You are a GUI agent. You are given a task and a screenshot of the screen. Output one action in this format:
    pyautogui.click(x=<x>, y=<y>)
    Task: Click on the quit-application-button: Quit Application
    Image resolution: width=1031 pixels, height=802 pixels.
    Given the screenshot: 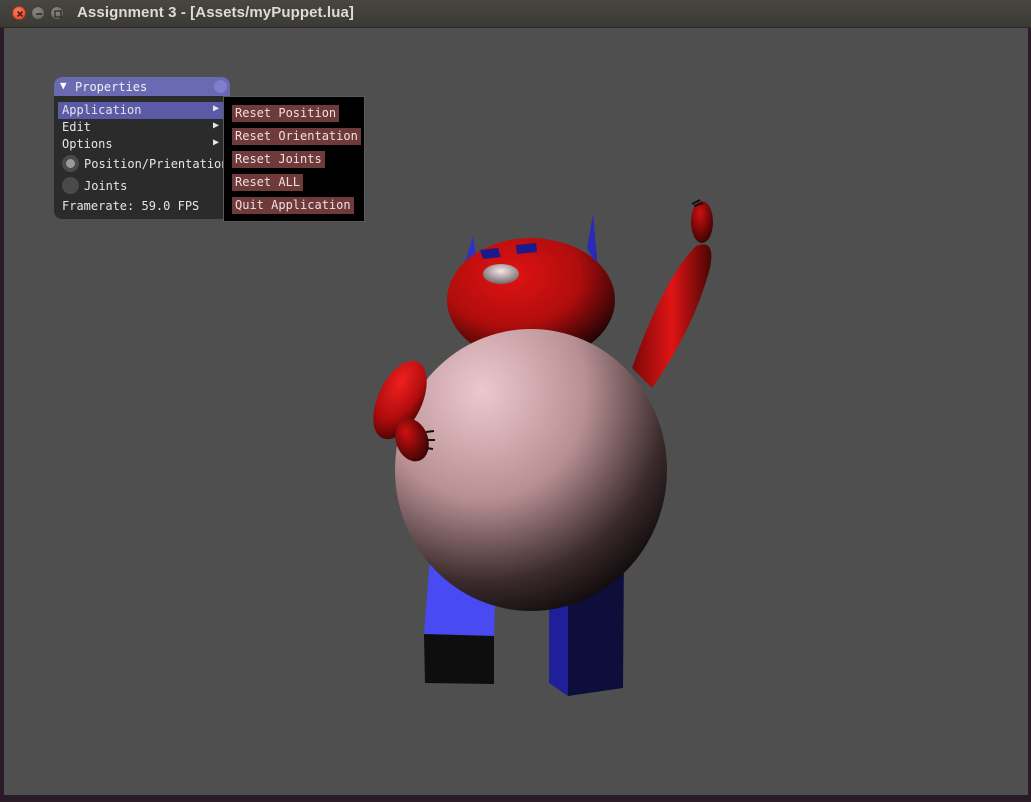 What is the action you would take?
    pyautogui.click(x=293, y=205)
    